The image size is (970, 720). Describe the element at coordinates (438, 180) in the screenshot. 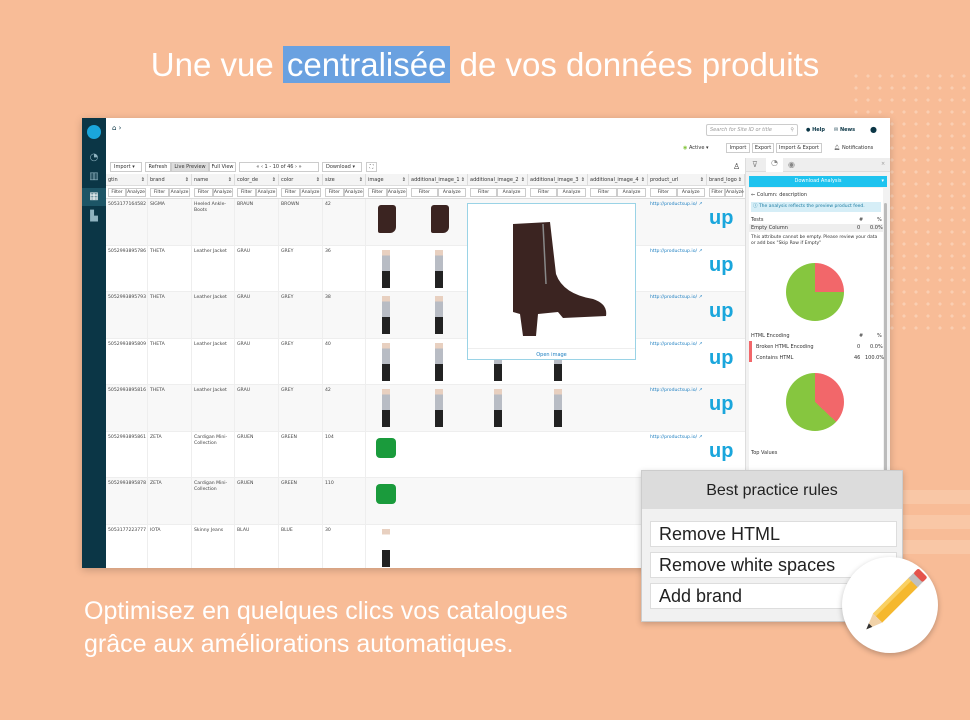

I see `column-header: additional_image_1 ⇕` at that location.